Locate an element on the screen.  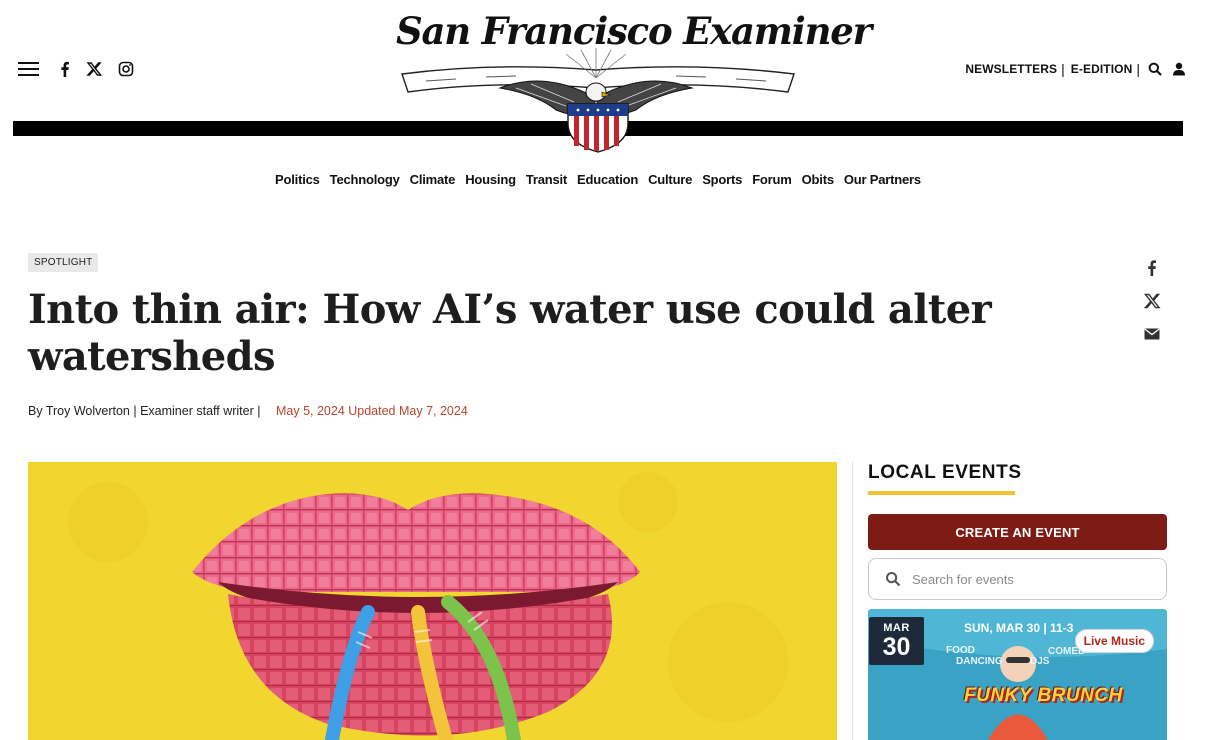
x-twitter-icon is located at coordinates (94, 69).